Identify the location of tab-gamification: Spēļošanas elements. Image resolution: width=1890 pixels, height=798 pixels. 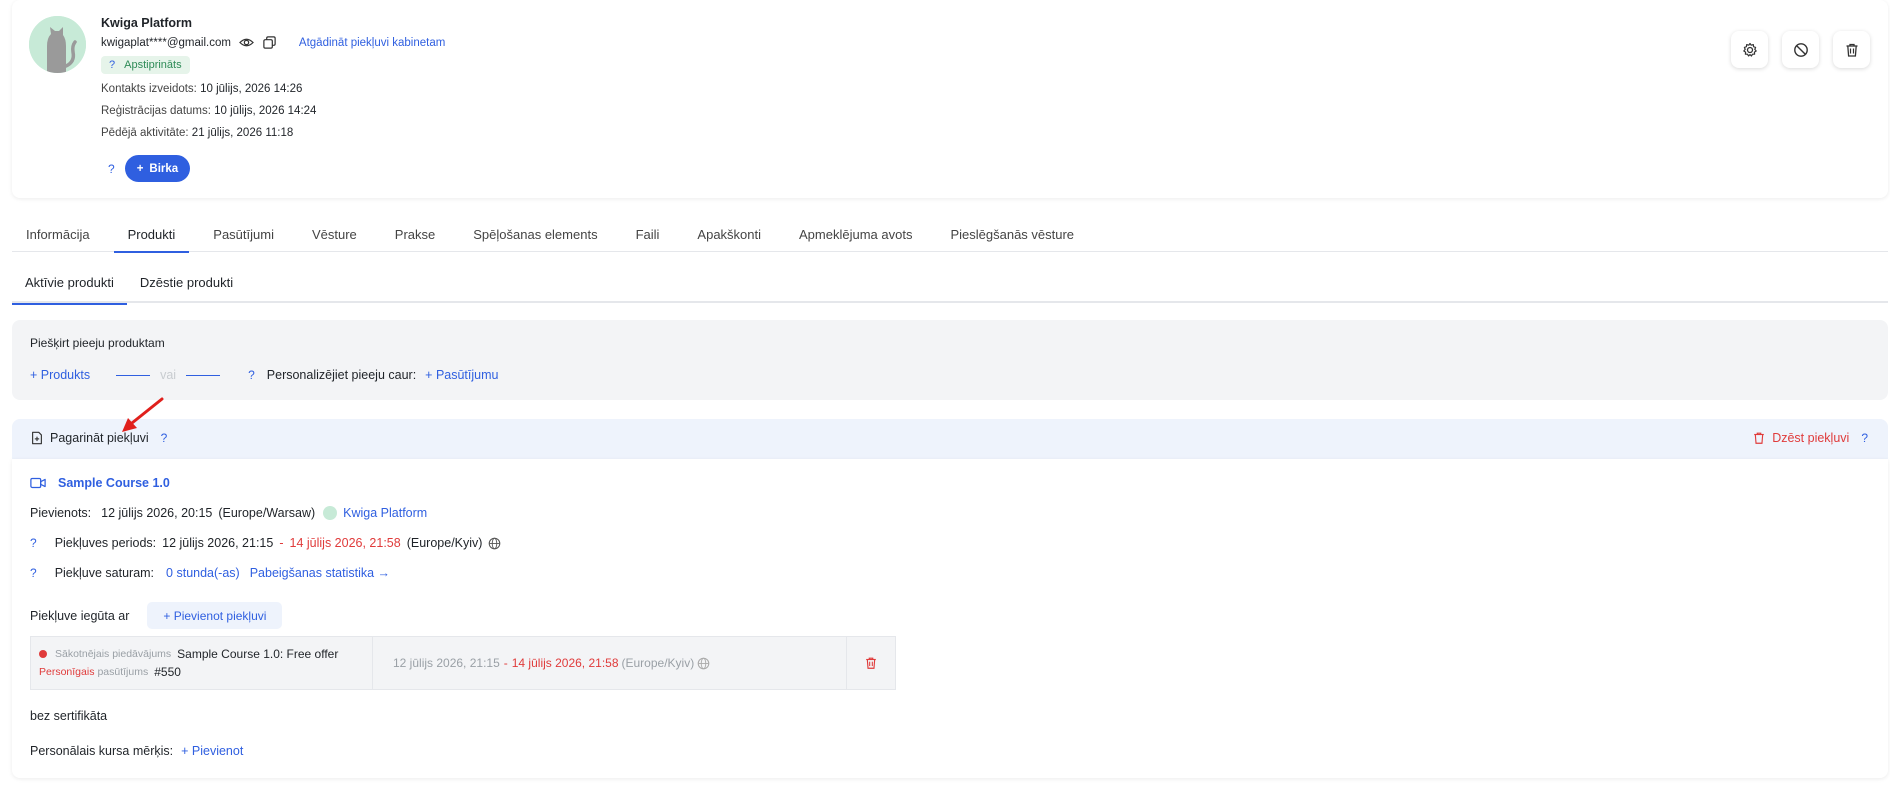
(535, 234).